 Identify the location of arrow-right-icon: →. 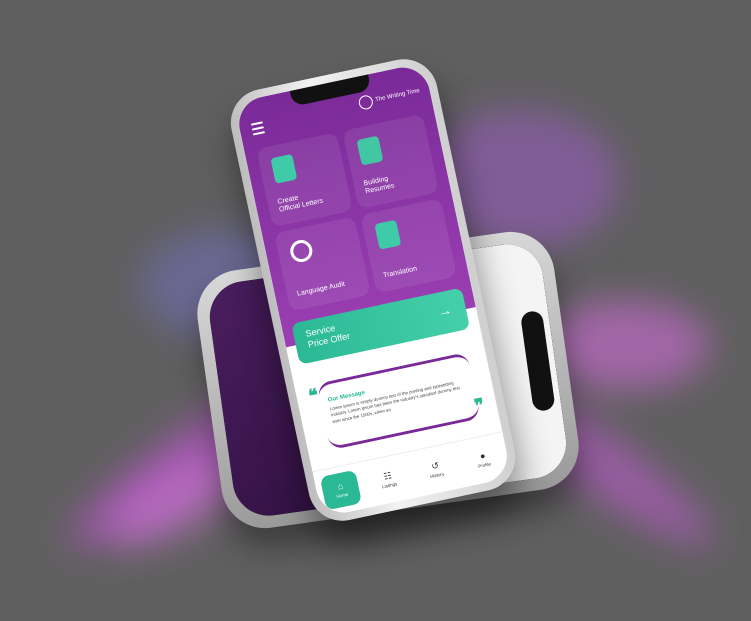
(445, 310).